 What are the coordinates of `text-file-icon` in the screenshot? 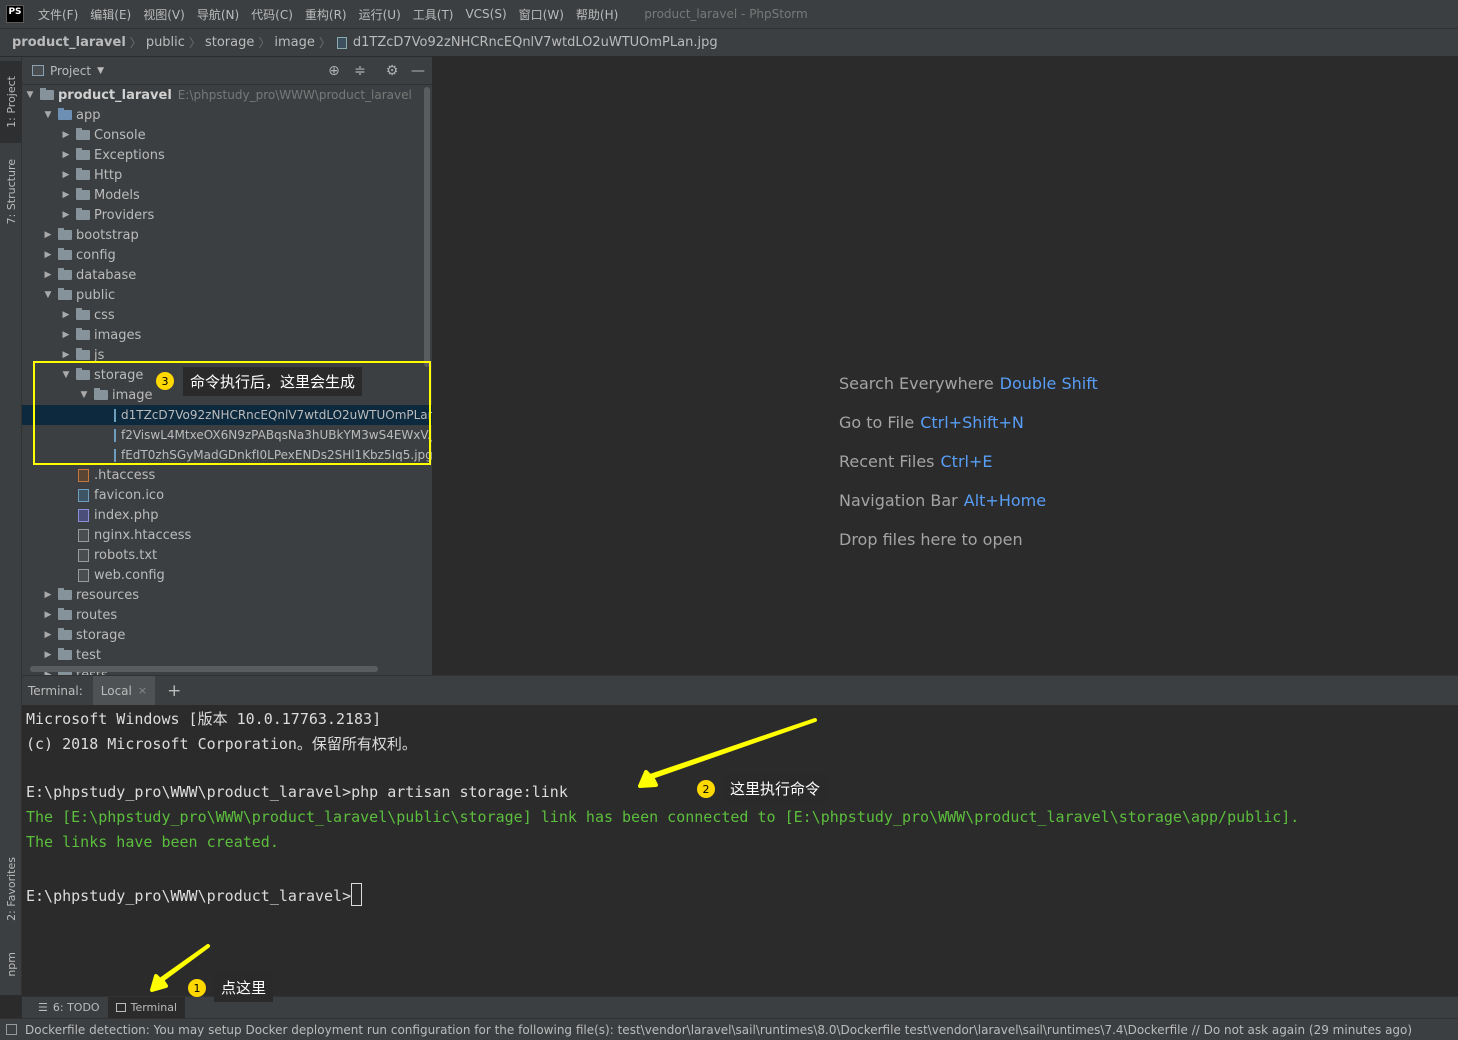 It's located at (83, 535).